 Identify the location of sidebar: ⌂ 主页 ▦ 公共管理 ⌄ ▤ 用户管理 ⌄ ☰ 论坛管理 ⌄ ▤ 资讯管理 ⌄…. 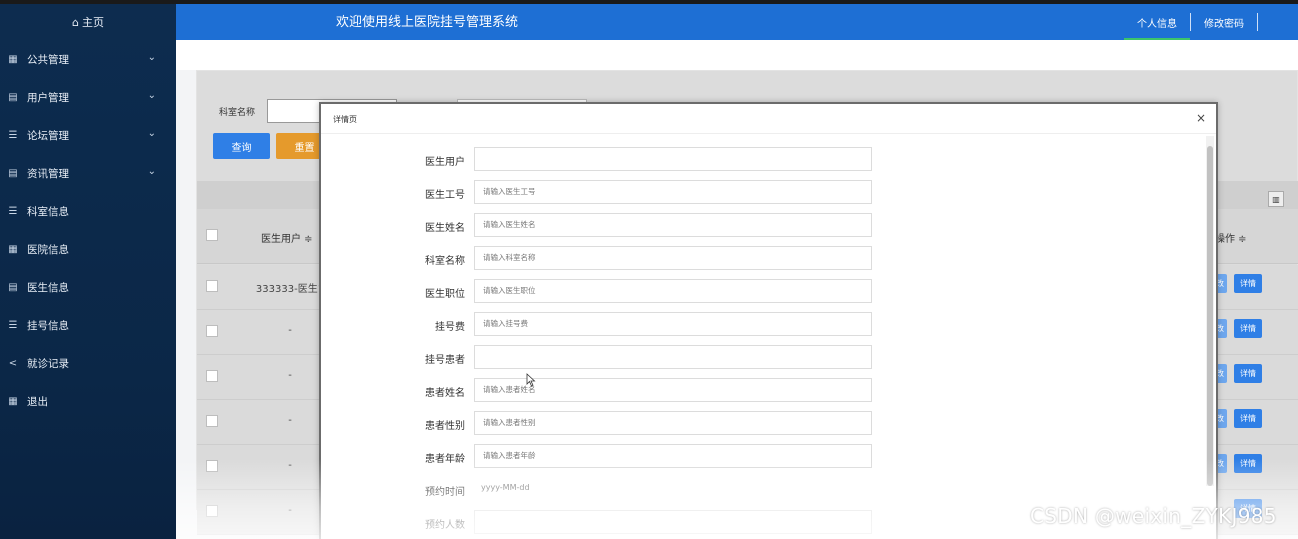
(88, 271).